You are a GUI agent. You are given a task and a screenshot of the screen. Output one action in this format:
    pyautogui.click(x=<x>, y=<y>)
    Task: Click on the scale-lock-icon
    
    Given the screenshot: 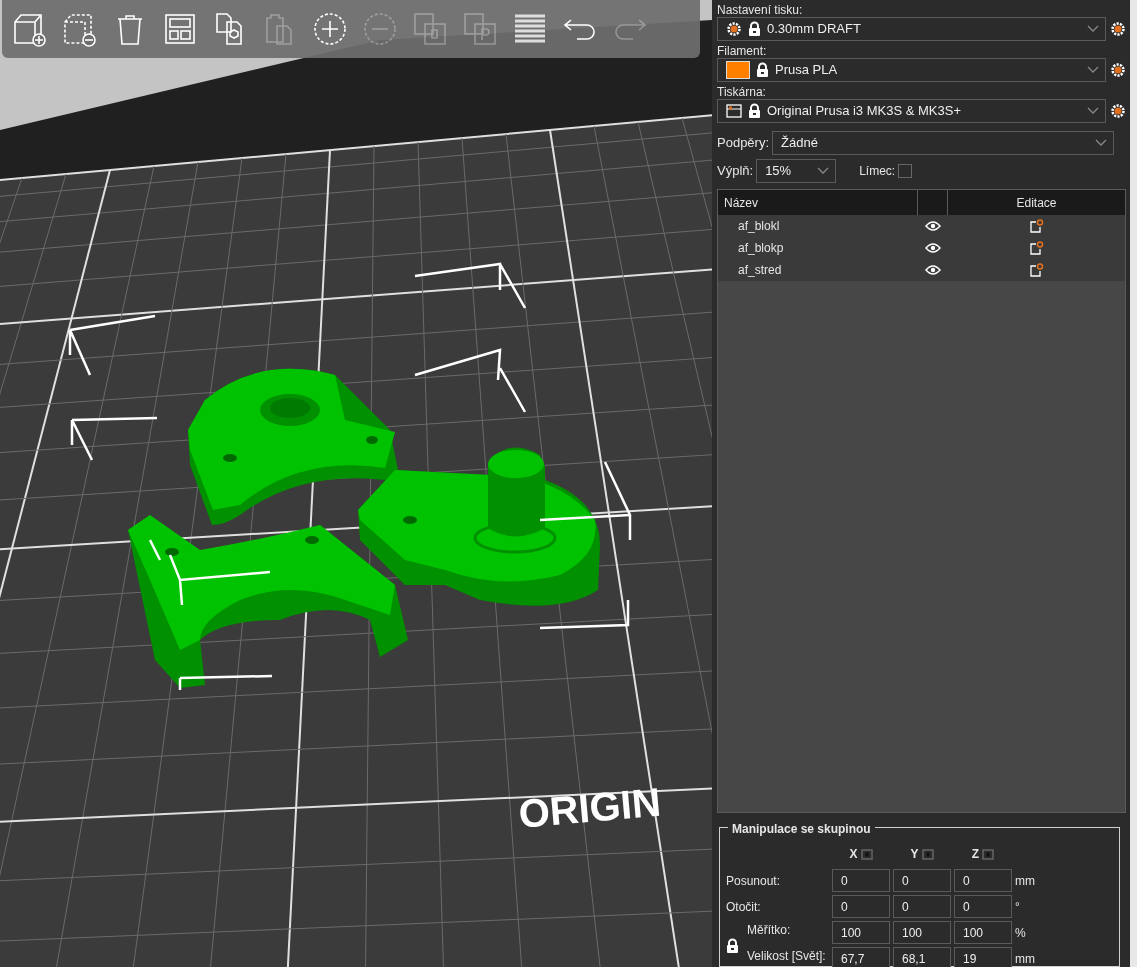 What is the action you would take?
    pyautogui.click(x=732, y=945)
    